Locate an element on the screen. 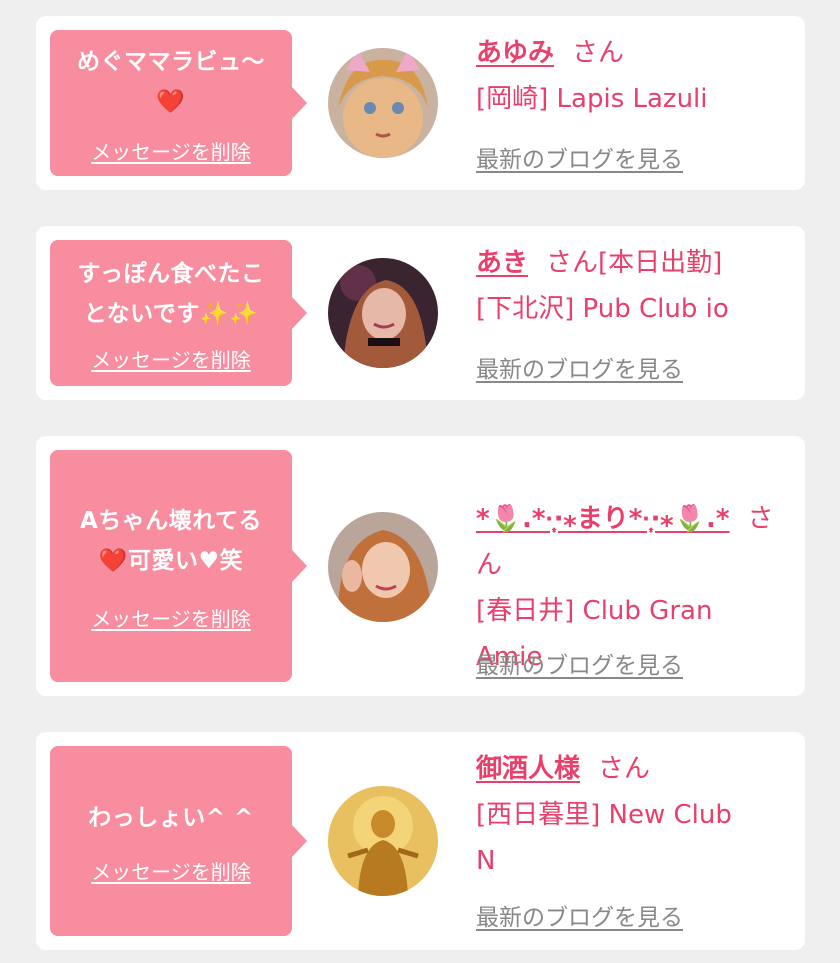  message-bubble: わっしょい^ ^ メッセージを削除 is located at coordinates (178, 841).